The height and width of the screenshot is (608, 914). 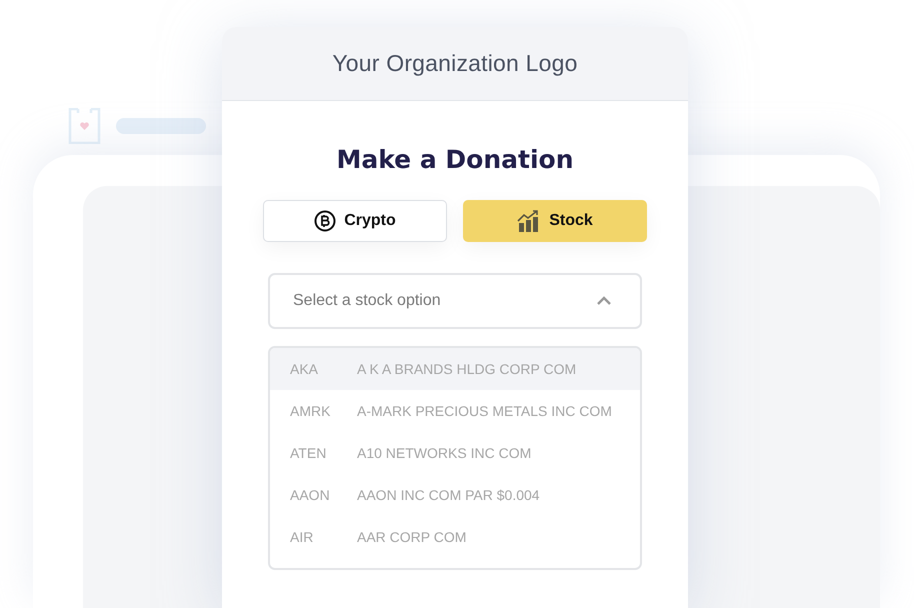 I want to click on heart-document-icon, so click(x=84, y=126).